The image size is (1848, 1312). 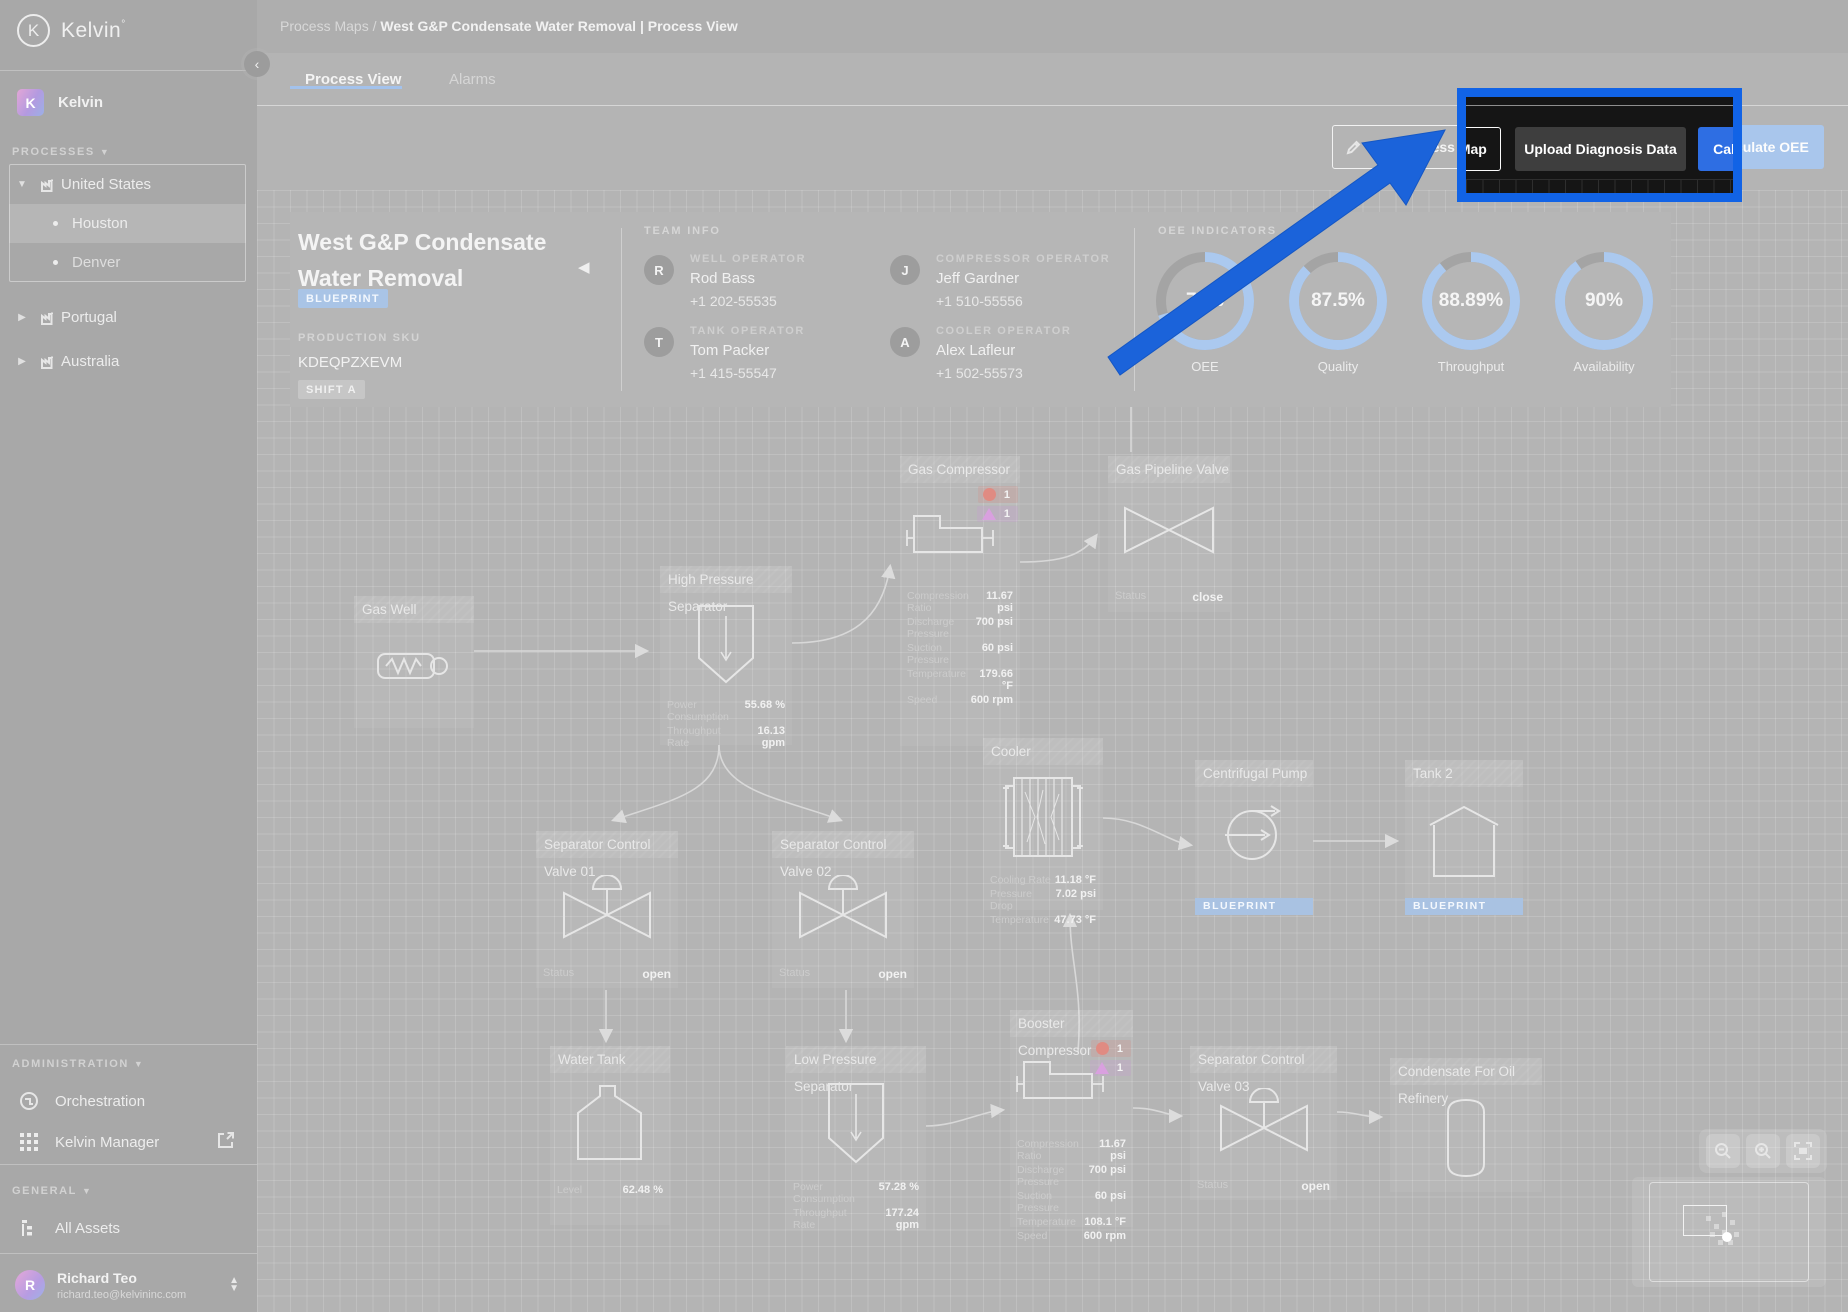 What do you see at coordinates (1464, 837) in the screenshot?
I see `node-tank-2: Tank 2 BLUEPRINT` at bounding box center [1464, 837].